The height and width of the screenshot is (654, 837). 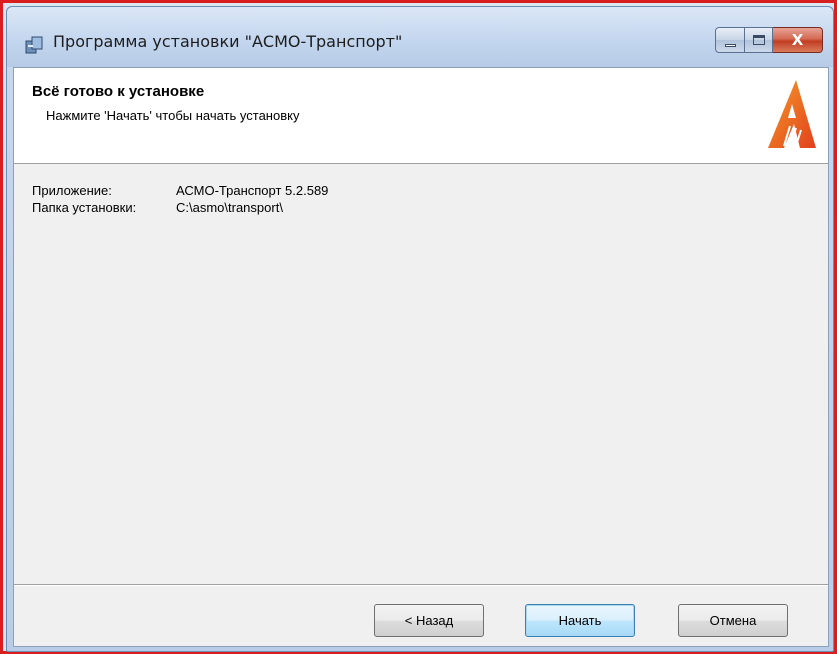 I want to click on application-label: Приложение:, so click(x=72, y=190).